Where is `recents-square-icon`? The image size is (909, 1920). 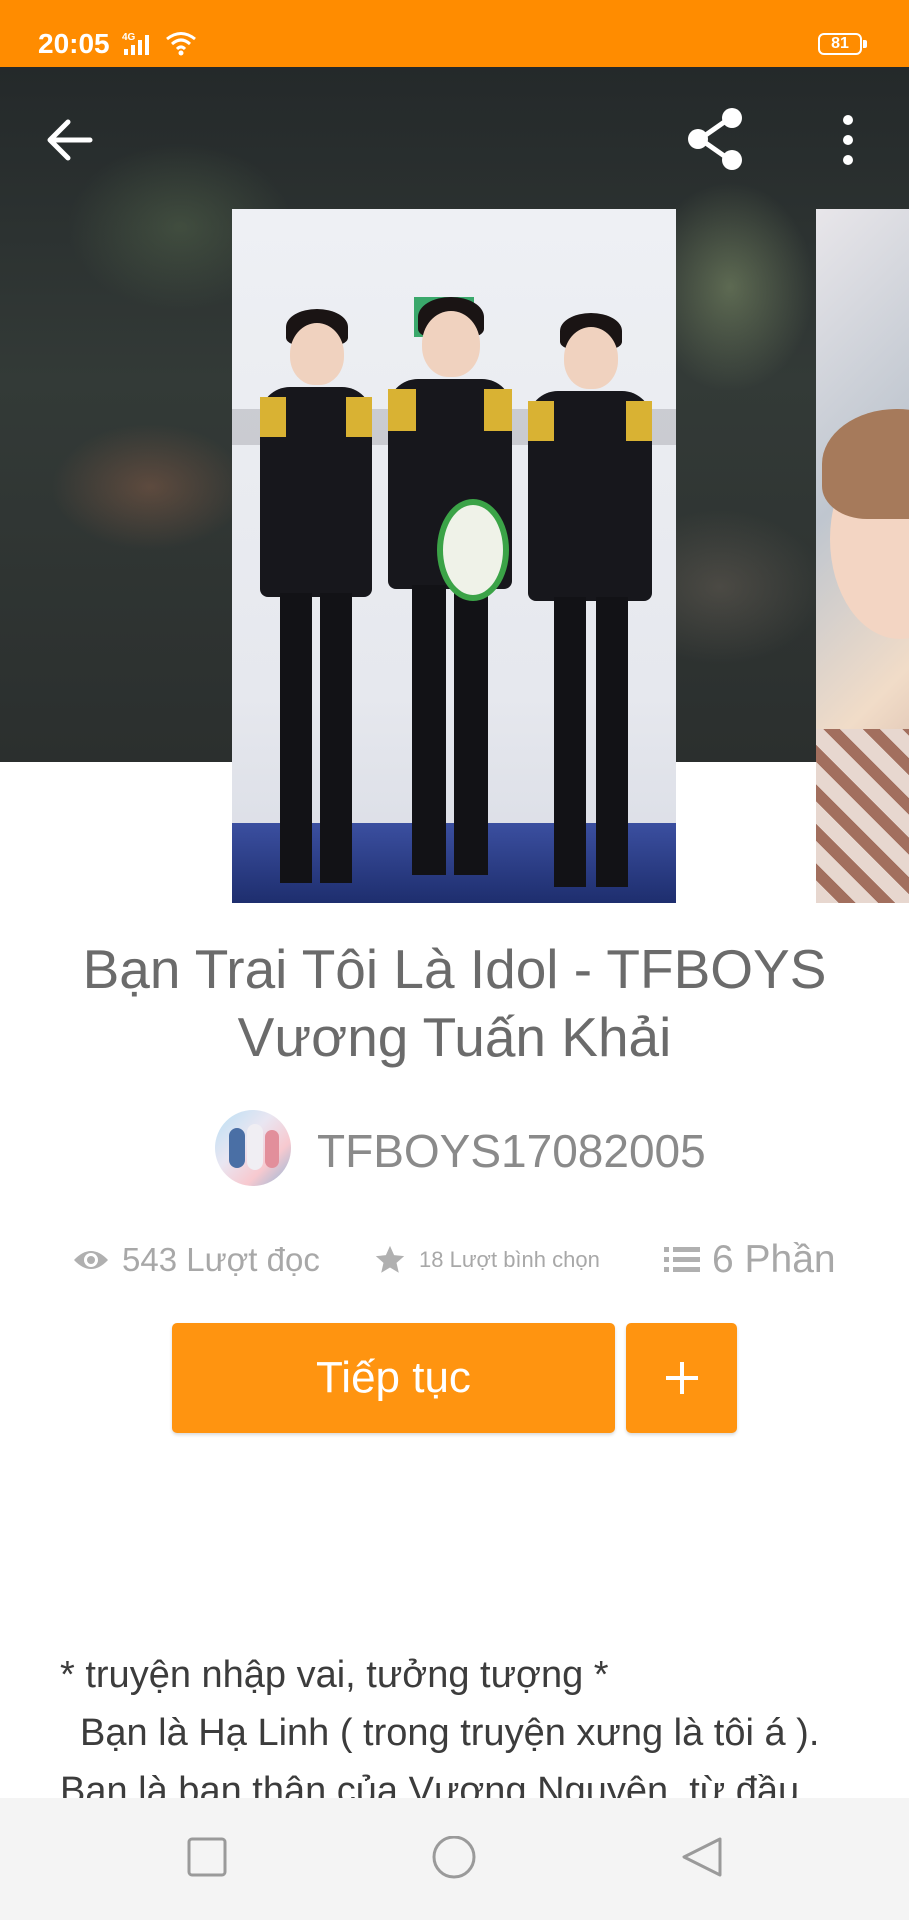
recents-square-icon is located at coordinates (207, 1857).